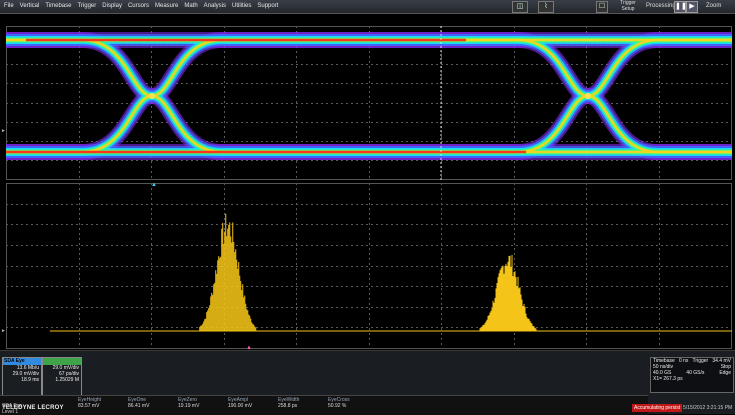 The width and height of the screenshot is (735, 415). What do you see at coordinates (713, 6) in the screenshot?
I see `zoom-button: Zoom` at bounding box center [713, 6].